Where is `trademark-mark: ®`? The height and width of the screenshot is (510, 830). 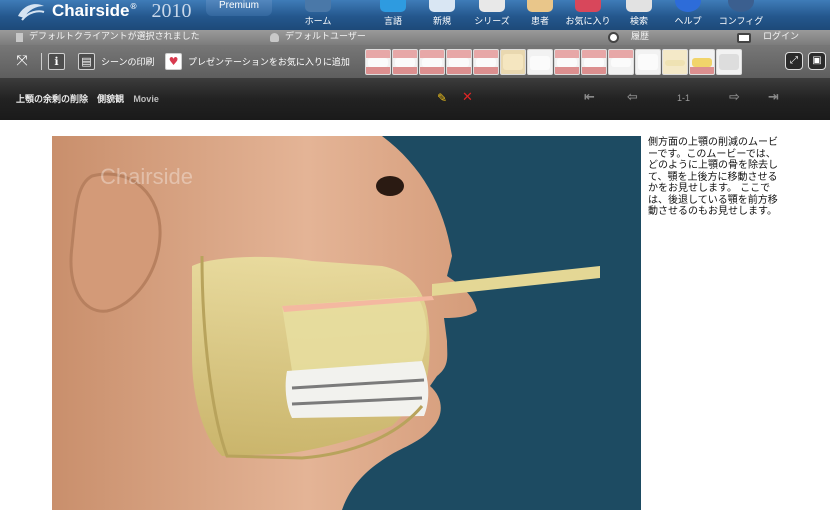 trademark-mark: ® is located at coordinates (133, 6).